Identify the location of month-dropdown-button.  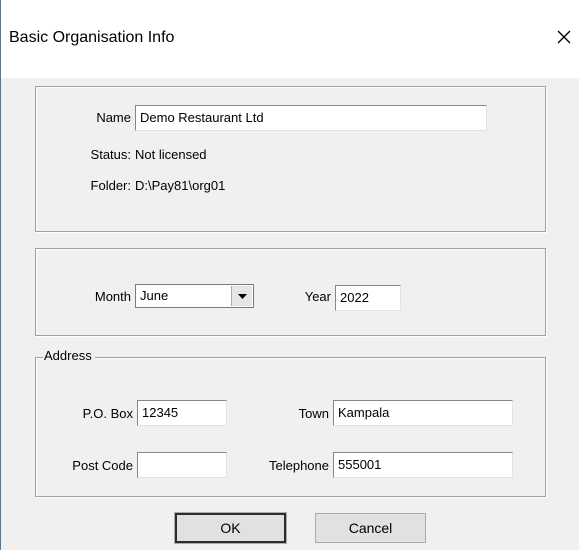
(241, 296).